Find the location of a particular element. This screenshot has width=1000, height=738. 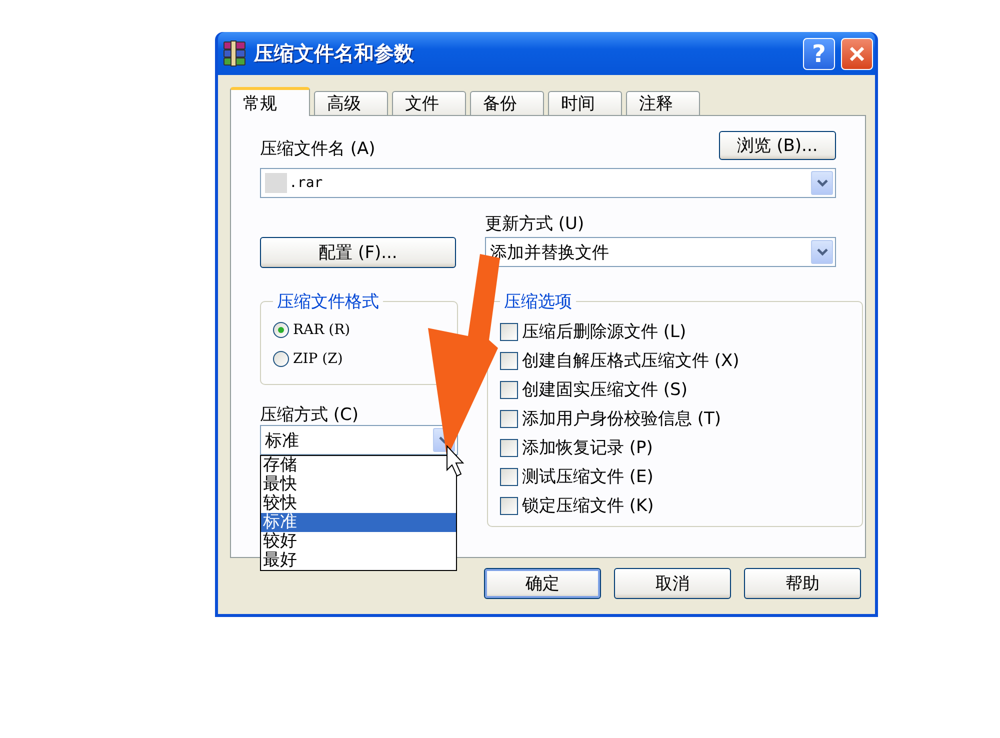

radio-label: RAR (R) is located at coordinates (321, 330).